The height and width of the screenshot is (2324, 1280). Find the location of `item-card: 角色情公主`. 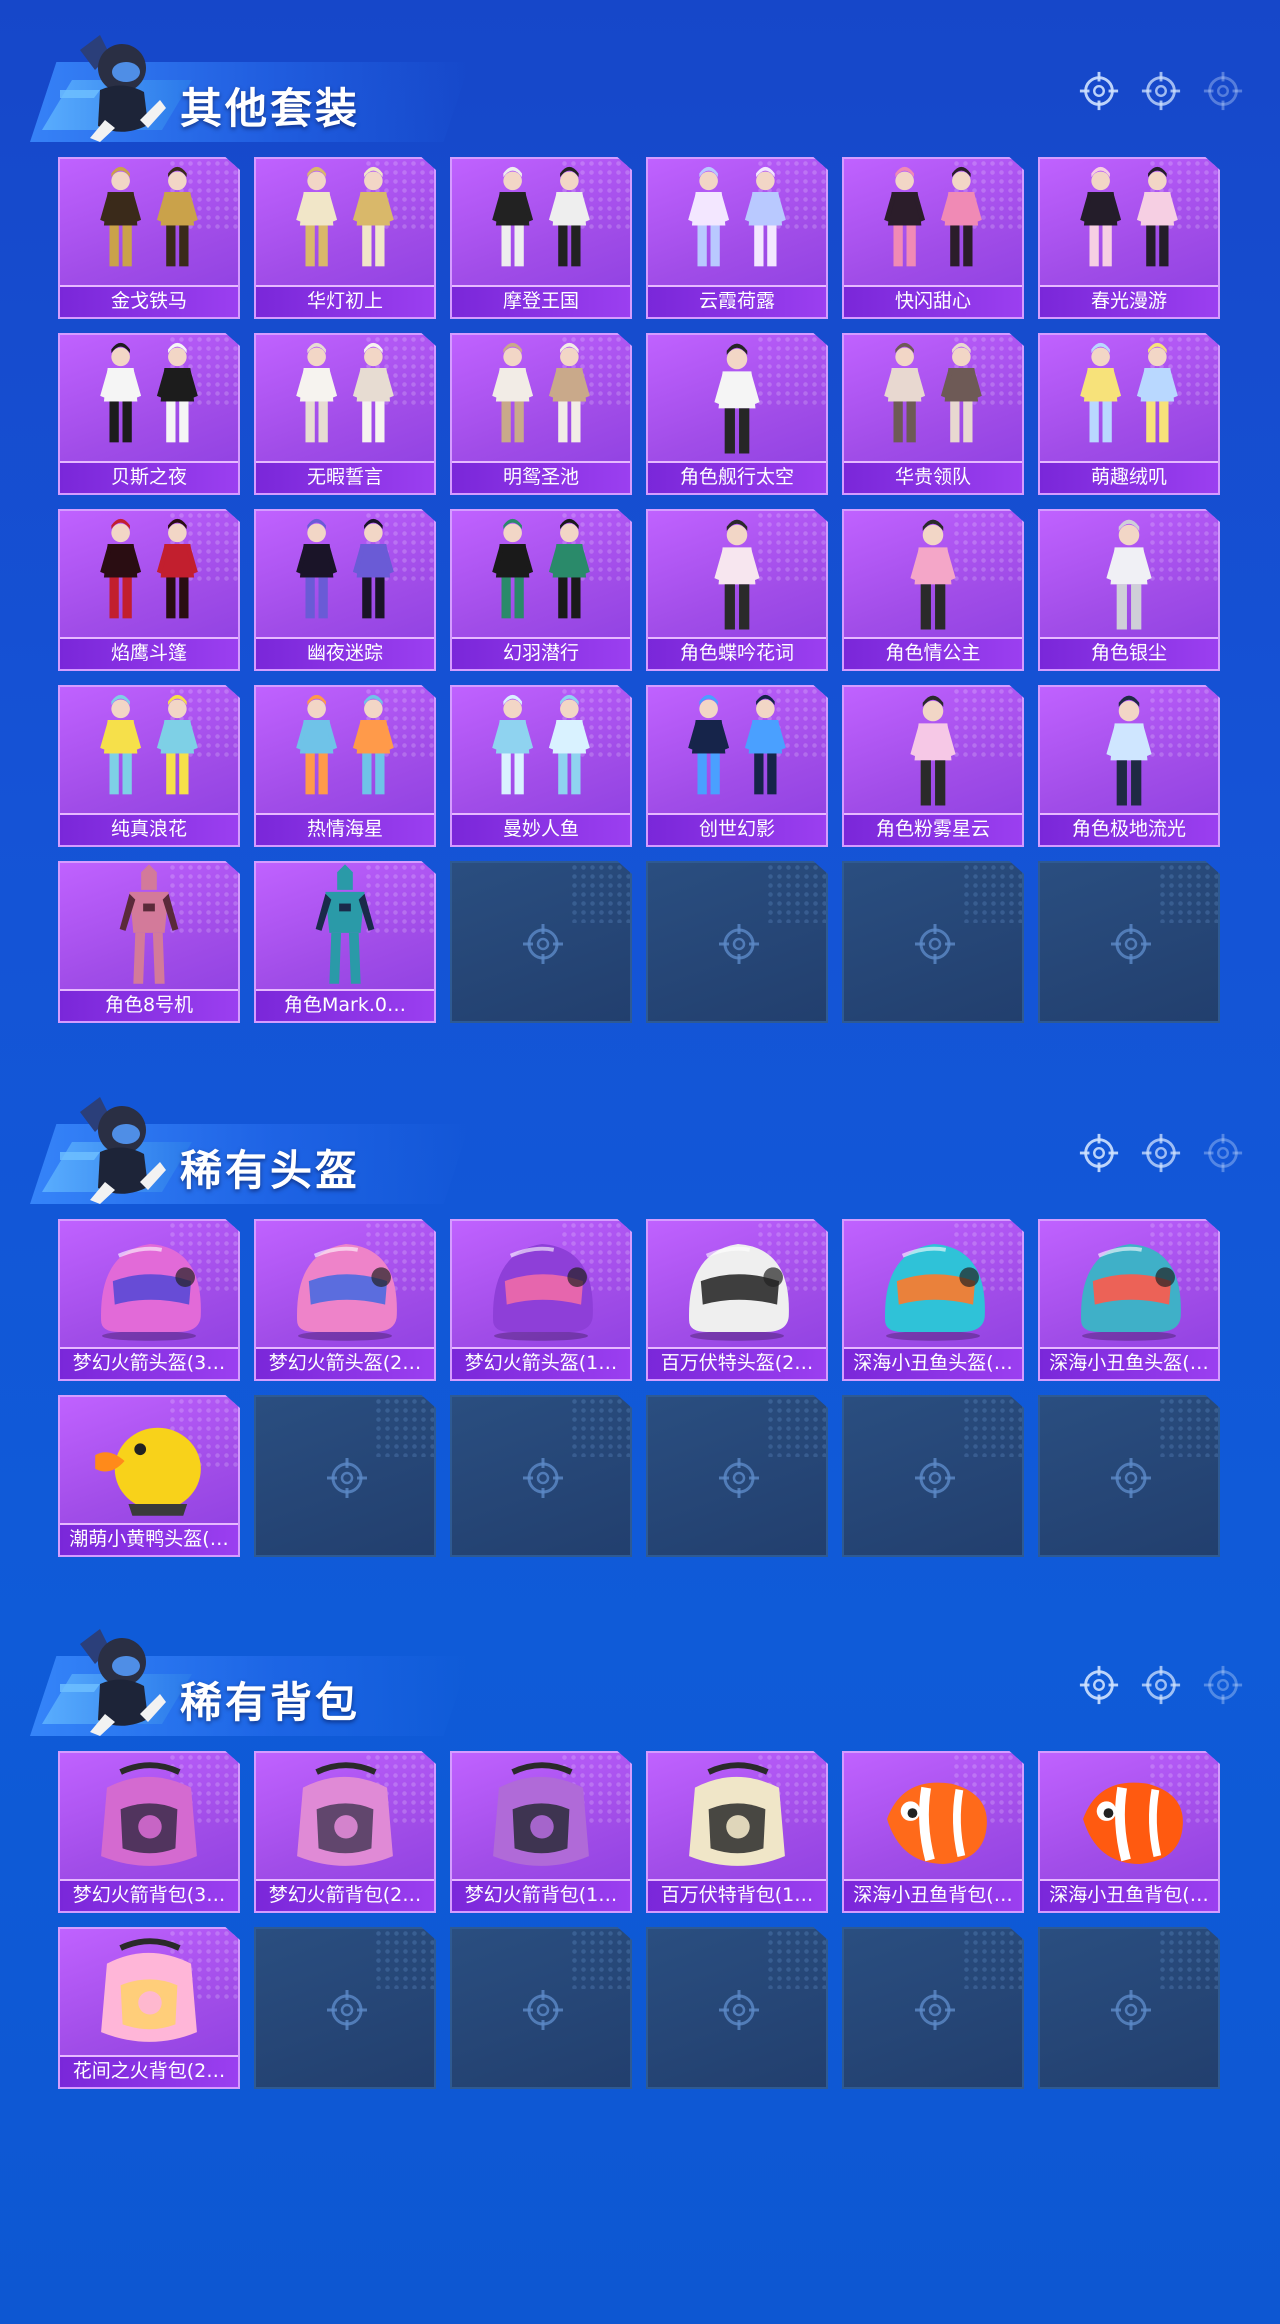

item-card: 角色情公主 is located at coordinates (933, 590).